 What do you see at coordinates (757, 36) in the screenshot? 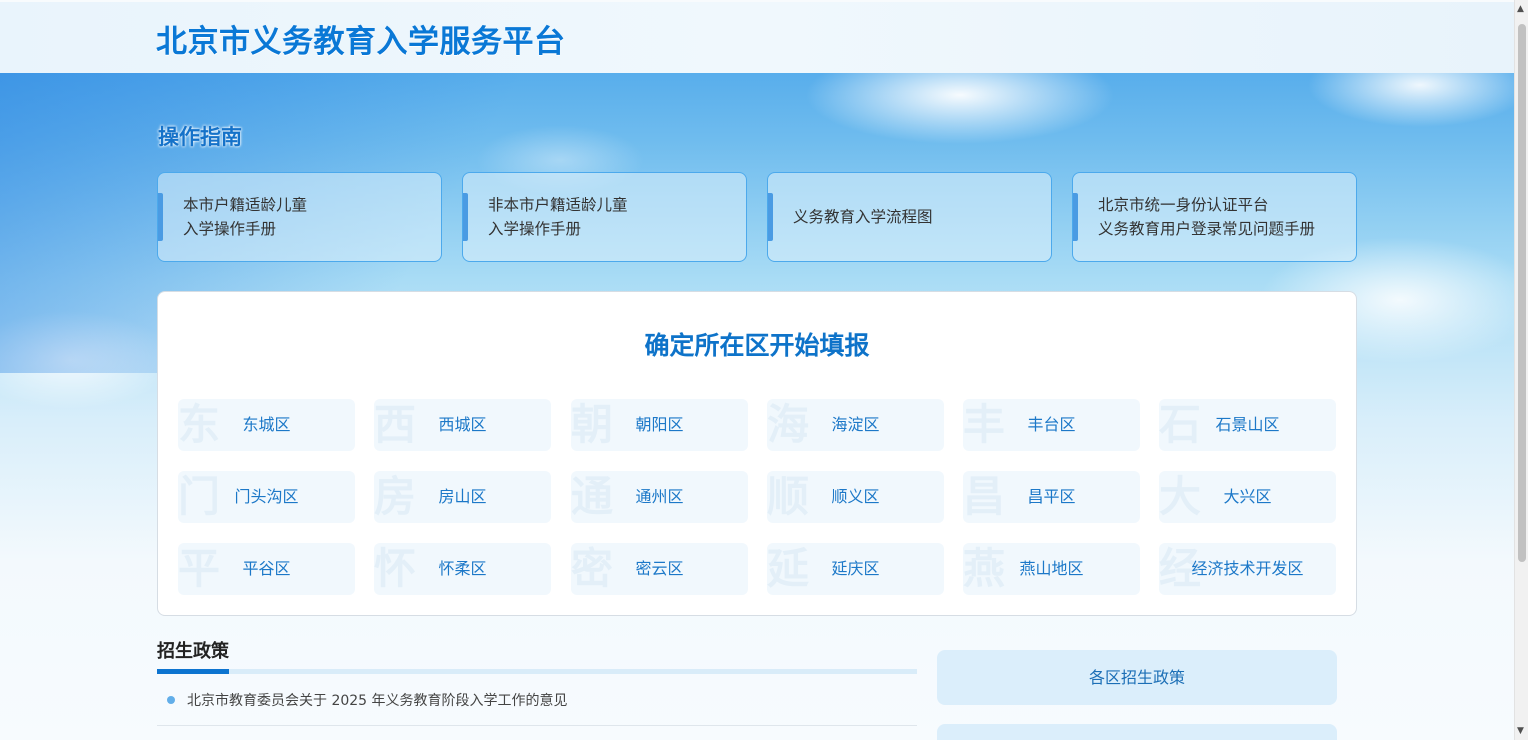
I see `header: 北京市义务教育入学服务平台` at bounding box center [757, 36].